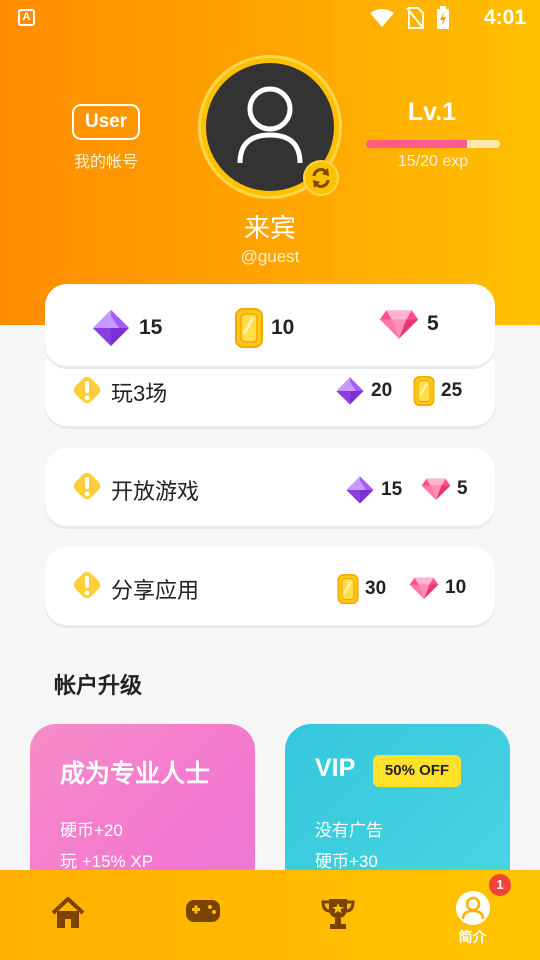  Describe the element at coordinates (26, 17) in the screenshot. I see `app-notification-icon: A` at that location.